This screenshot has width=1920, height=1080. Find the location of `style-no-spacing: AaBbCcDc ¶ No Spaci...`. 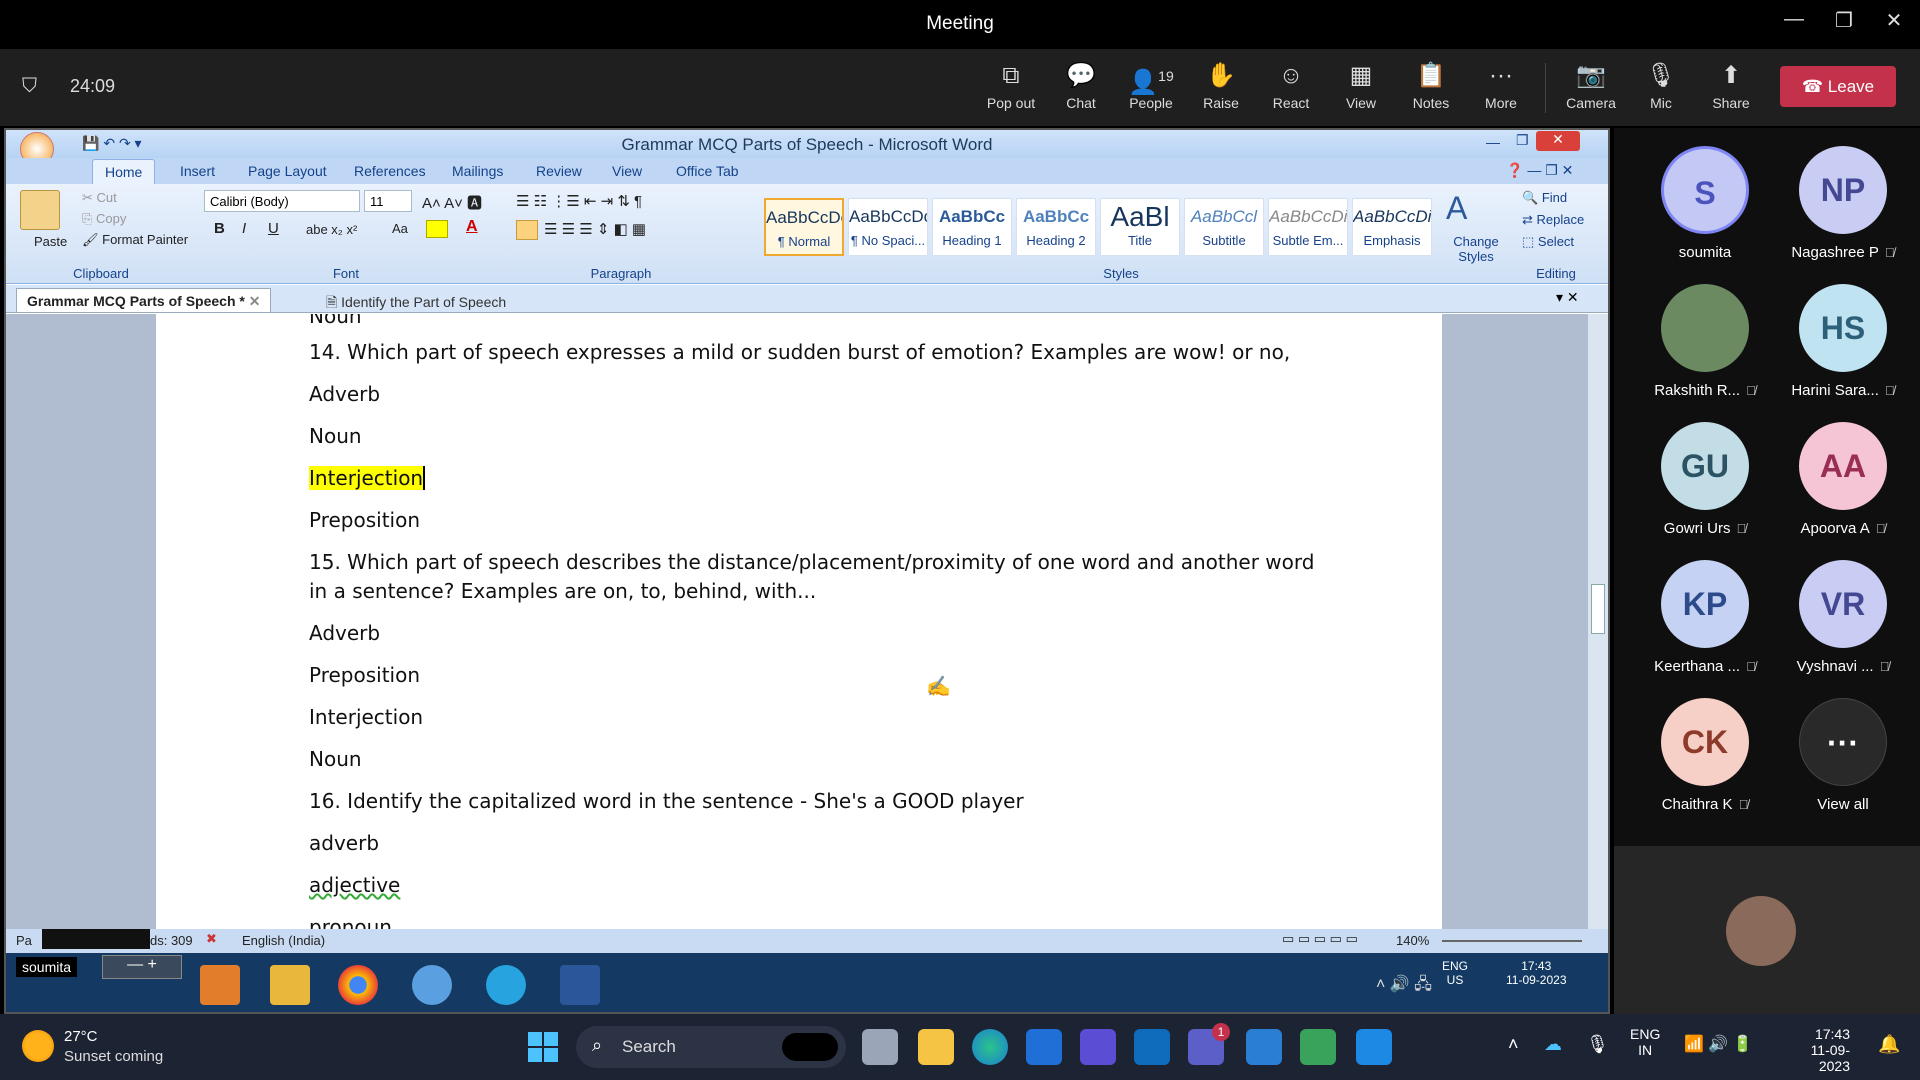

style-no-spacing: AaBbCcDc ¶ No Spaci... is located at coordinates (888, 227).